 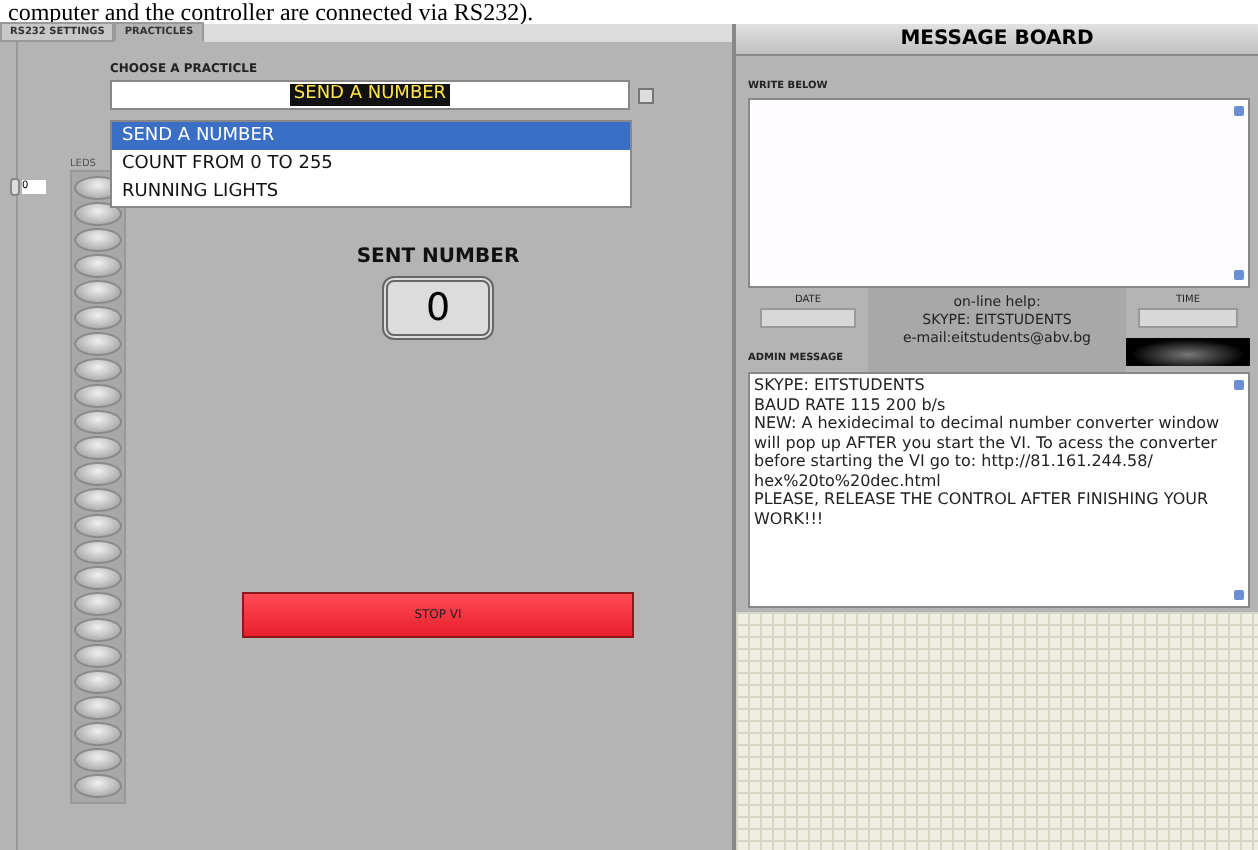 I want to click on field-label: SENT NUMBER, so click(x=438, y=257).